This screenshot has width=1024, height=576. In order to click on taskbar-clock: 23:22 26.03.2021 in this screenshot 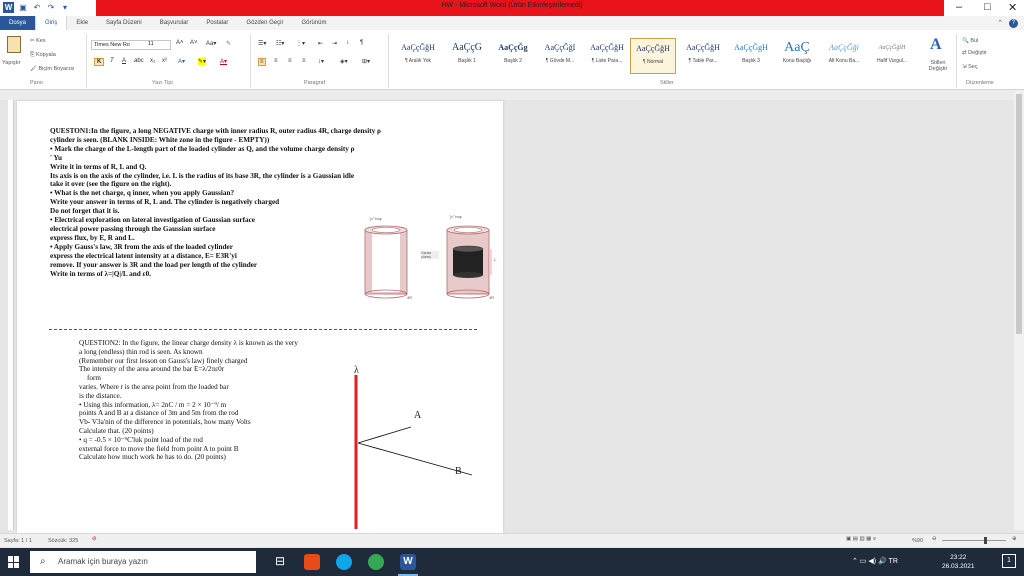, I will do `click(958, 562)`.